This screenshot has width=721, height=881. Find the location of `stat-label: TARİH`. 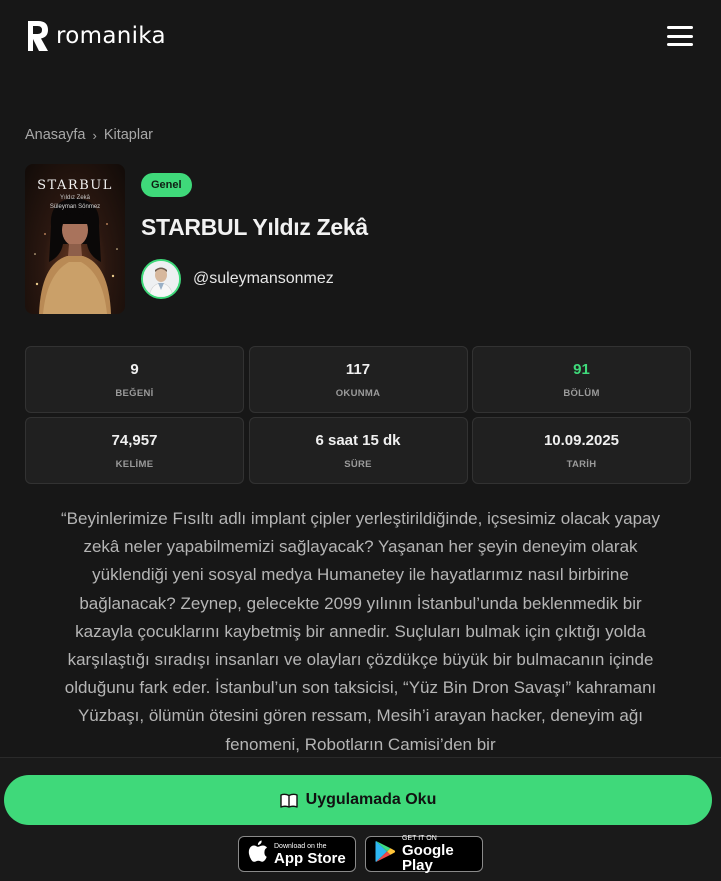

stat-label: TARİH is located at coordinates (581, 464).